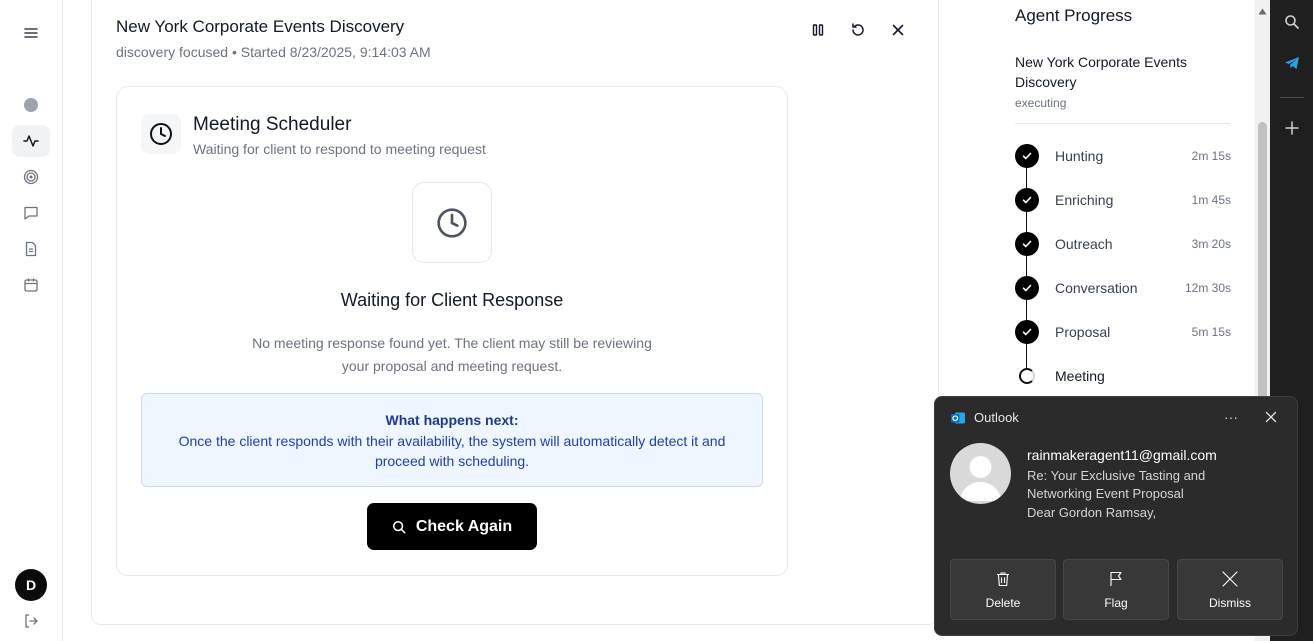  I want to click on toast-dismiss-button: Dismiss, so click(1230, 589).